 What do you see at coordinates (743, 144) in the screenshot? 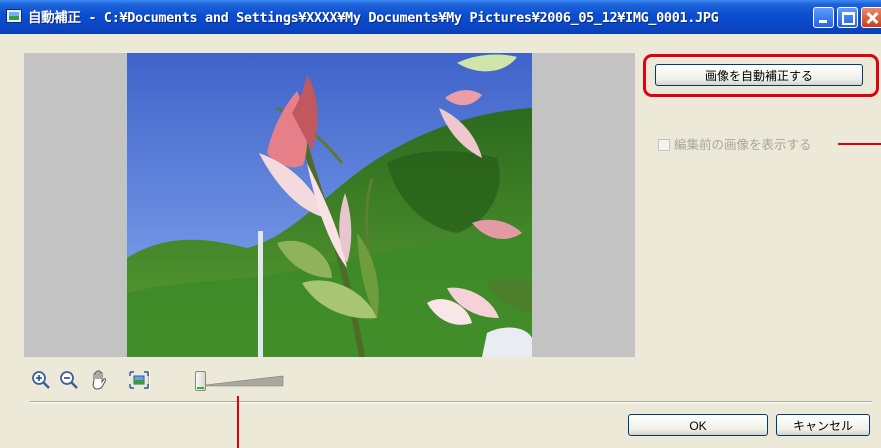
I see `show-original-label: 編集前の画像を表示する` at bounding box center [743, 144].